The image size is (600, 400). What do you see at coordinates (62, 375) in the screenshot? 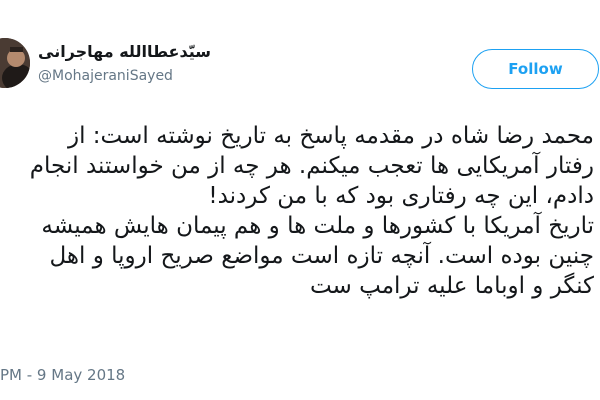
I see `tweet-timestamp: PM - 9 May 2018` at bounding box center [62, 375].